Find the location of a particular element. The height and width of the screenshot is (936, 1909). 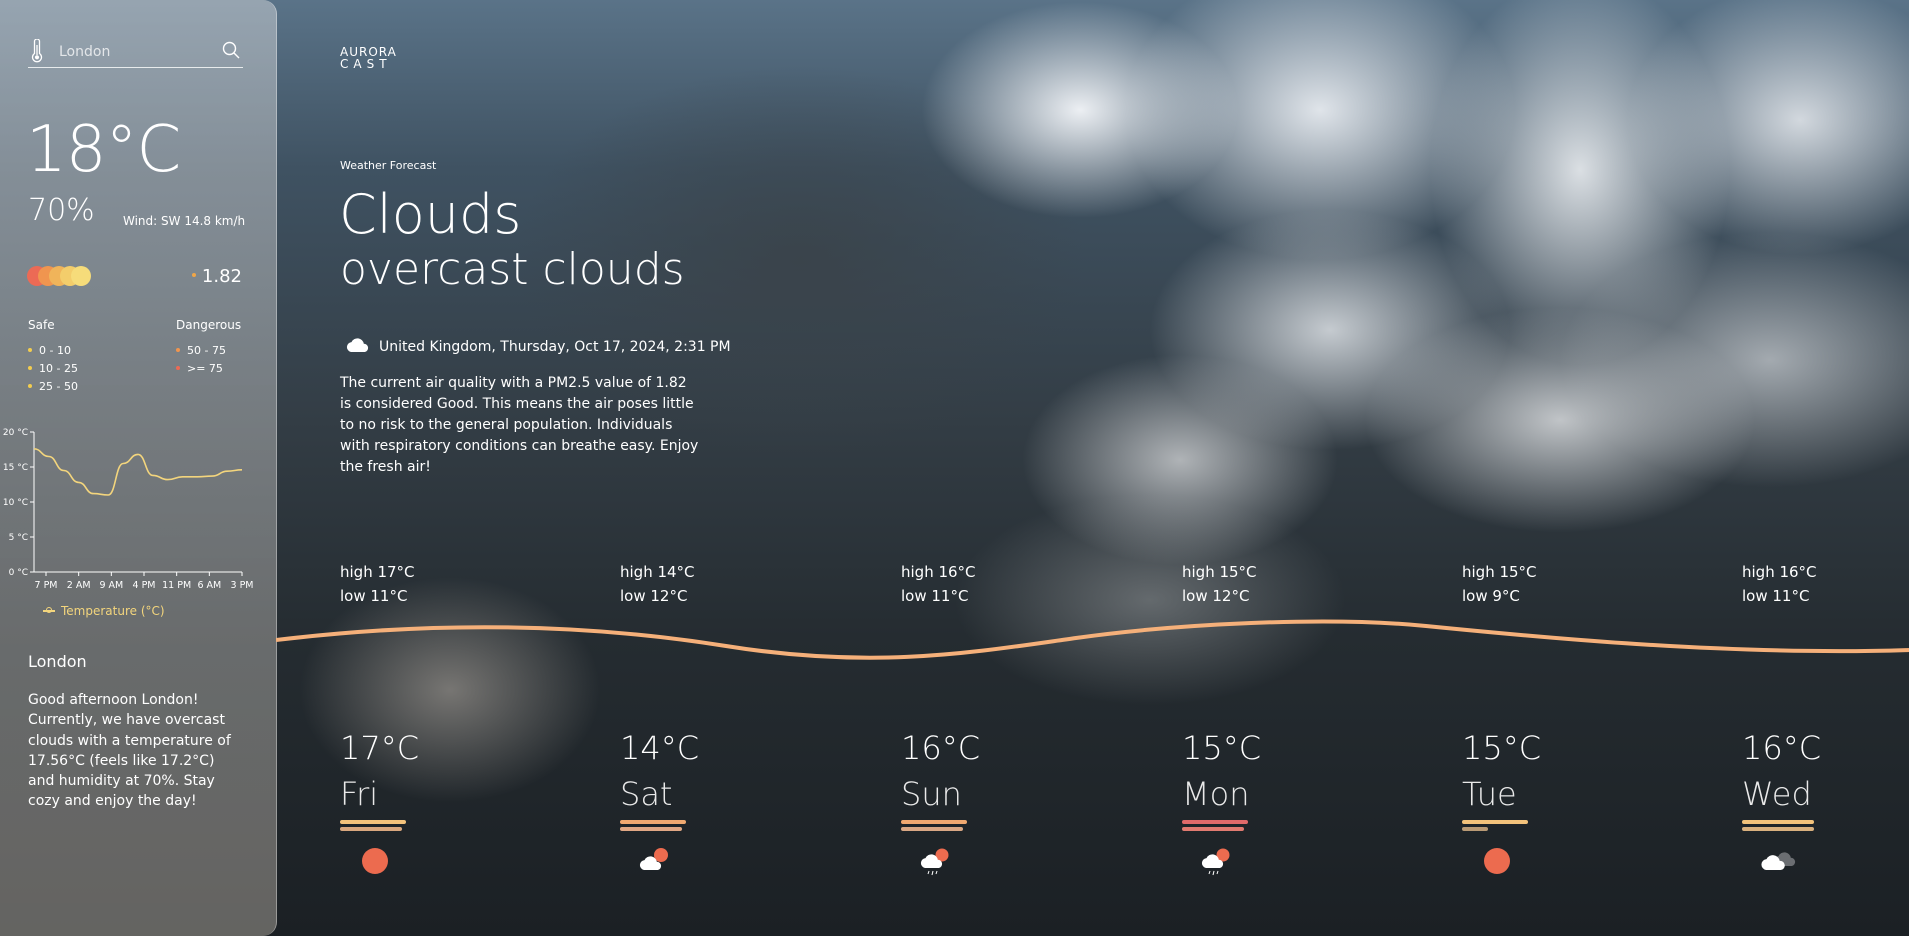

page-title: Clouds is located at coordinates (430, 214).